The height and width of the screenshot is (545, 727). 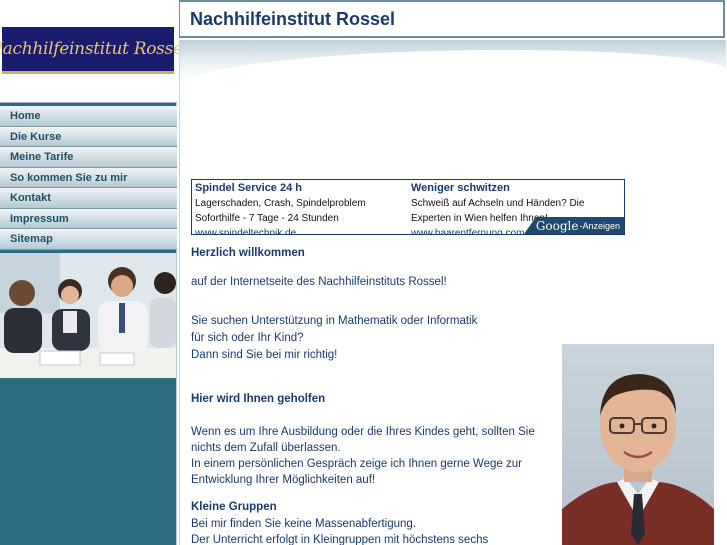 What do you see at coordinates (266, 448) in the screenshot?
I see `help-line: nichts dem Zufall überlassen.` at bounding box center [266, 448].